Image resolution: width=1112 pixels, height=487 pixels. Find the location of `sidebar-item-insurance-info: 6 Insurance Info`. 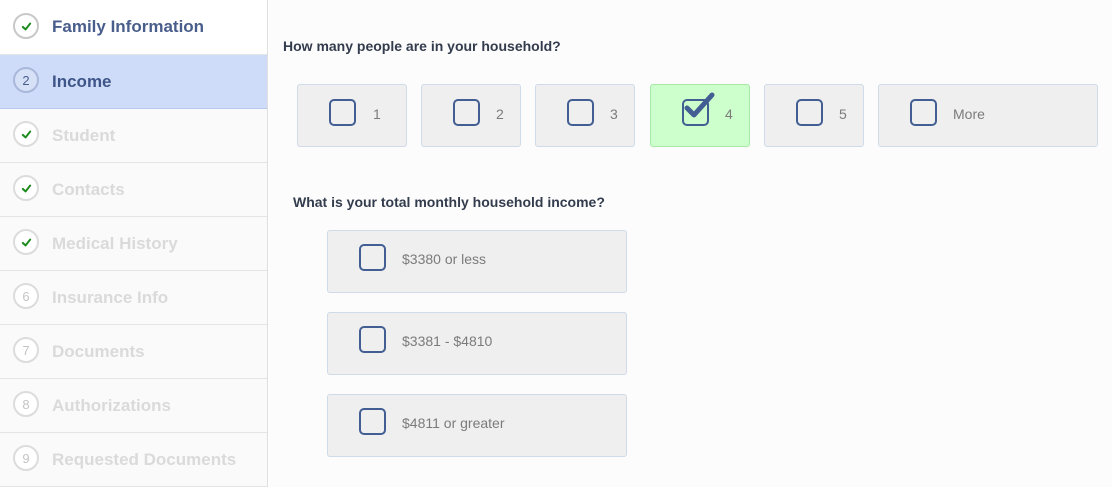

sidebar-item-insurance-info: 6 Insurance Info is located at coordinates (133, 298).